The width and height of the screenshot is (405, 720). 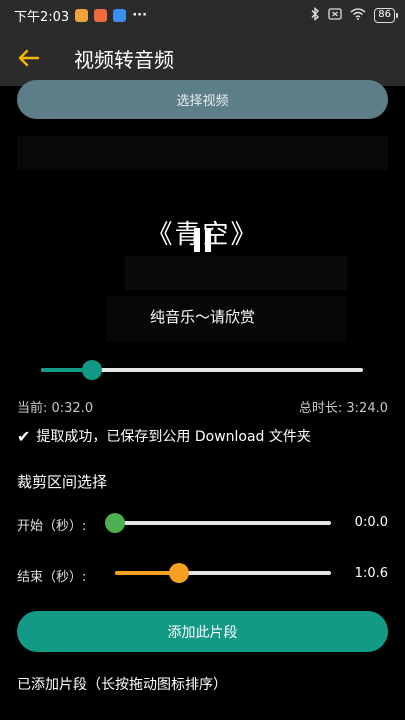 I want to click on status-time: 下午2:03, so click(x=42, y=17).